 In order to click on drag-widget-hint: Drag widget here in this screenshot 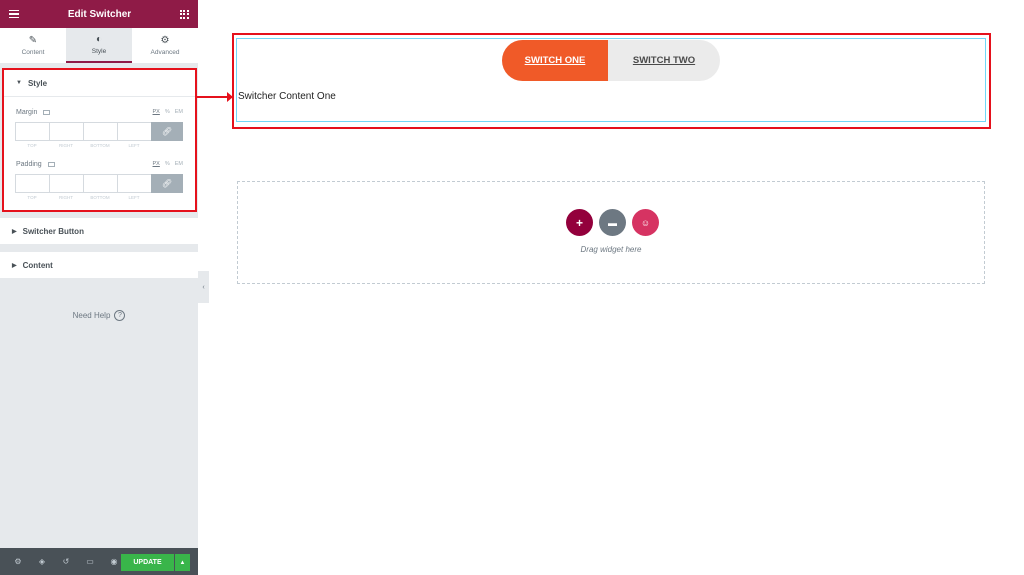, I will do `click(611, 249)`.